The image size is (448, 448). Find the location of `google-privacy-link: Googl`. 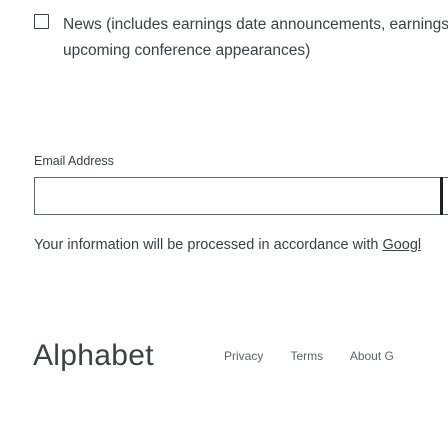

google-privacy-link: Googl is located at coordinates (401, 245).